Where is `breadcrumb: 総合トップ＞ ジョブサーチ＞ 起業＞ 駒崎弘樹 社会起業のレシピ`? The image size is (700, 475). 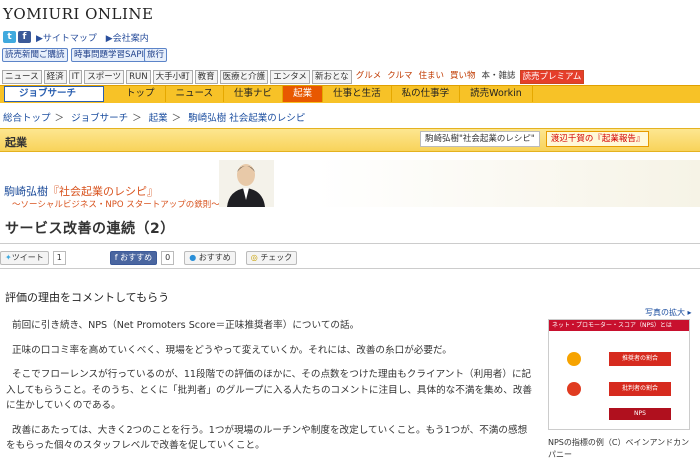 breadcrumb: 総合トップ＞ ジョブサーチ＞ 起業＞ 駒崎弘樹 社会起業のレシピ is located at coordinates (154, 117).